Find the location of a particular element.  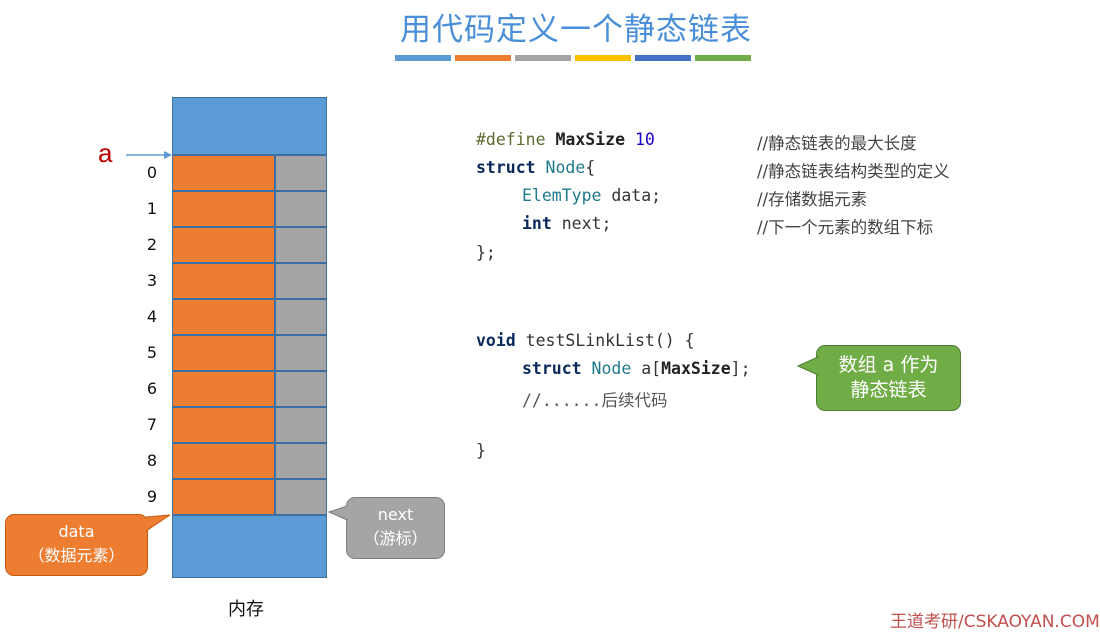

code-struct-open: { is located at coordinates (590, 167).